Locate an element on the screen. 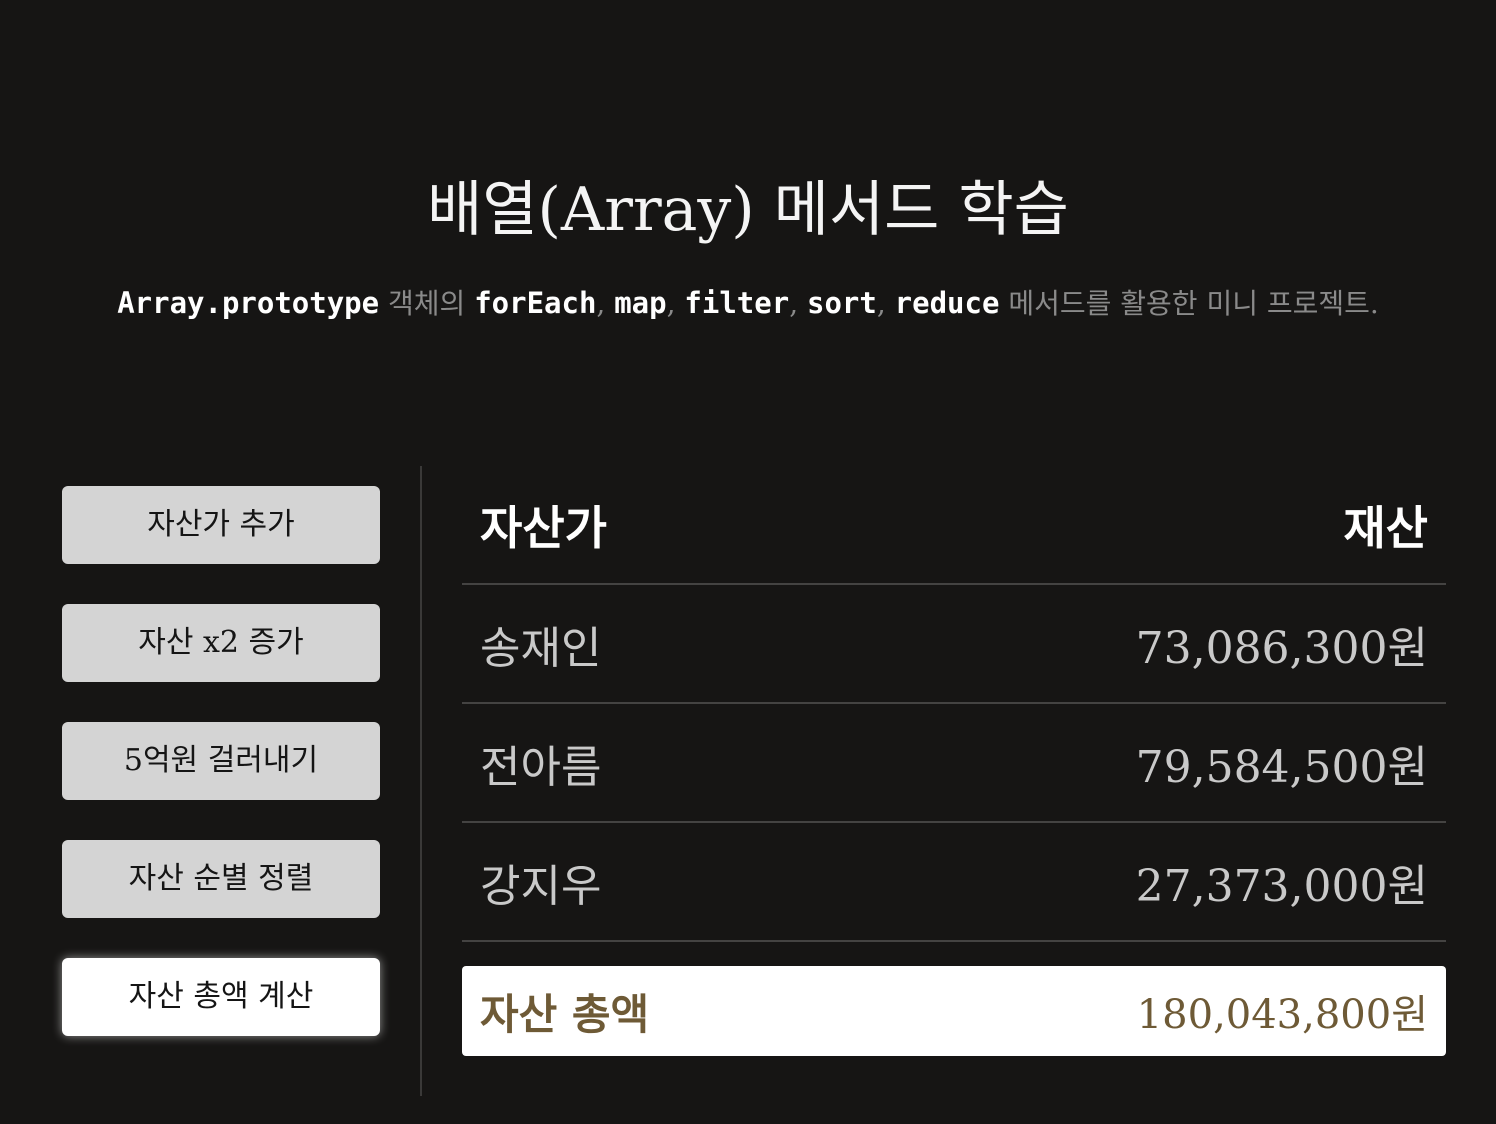 Image resolution: width=1496 pixels, height=1124 pixels. column-header-wealth: 재산 is located at coordinates (1385, 527).